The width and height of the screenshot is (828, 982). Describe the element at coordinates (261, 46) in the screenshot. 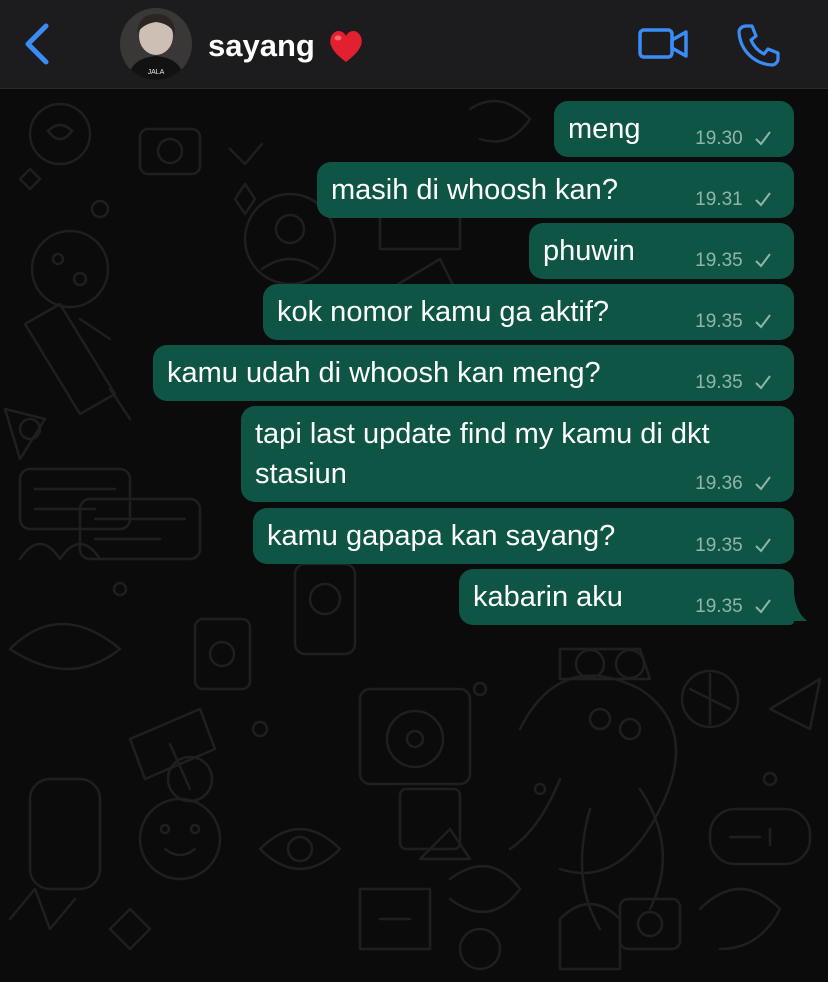

I see `contact-name: sayang` at that location.